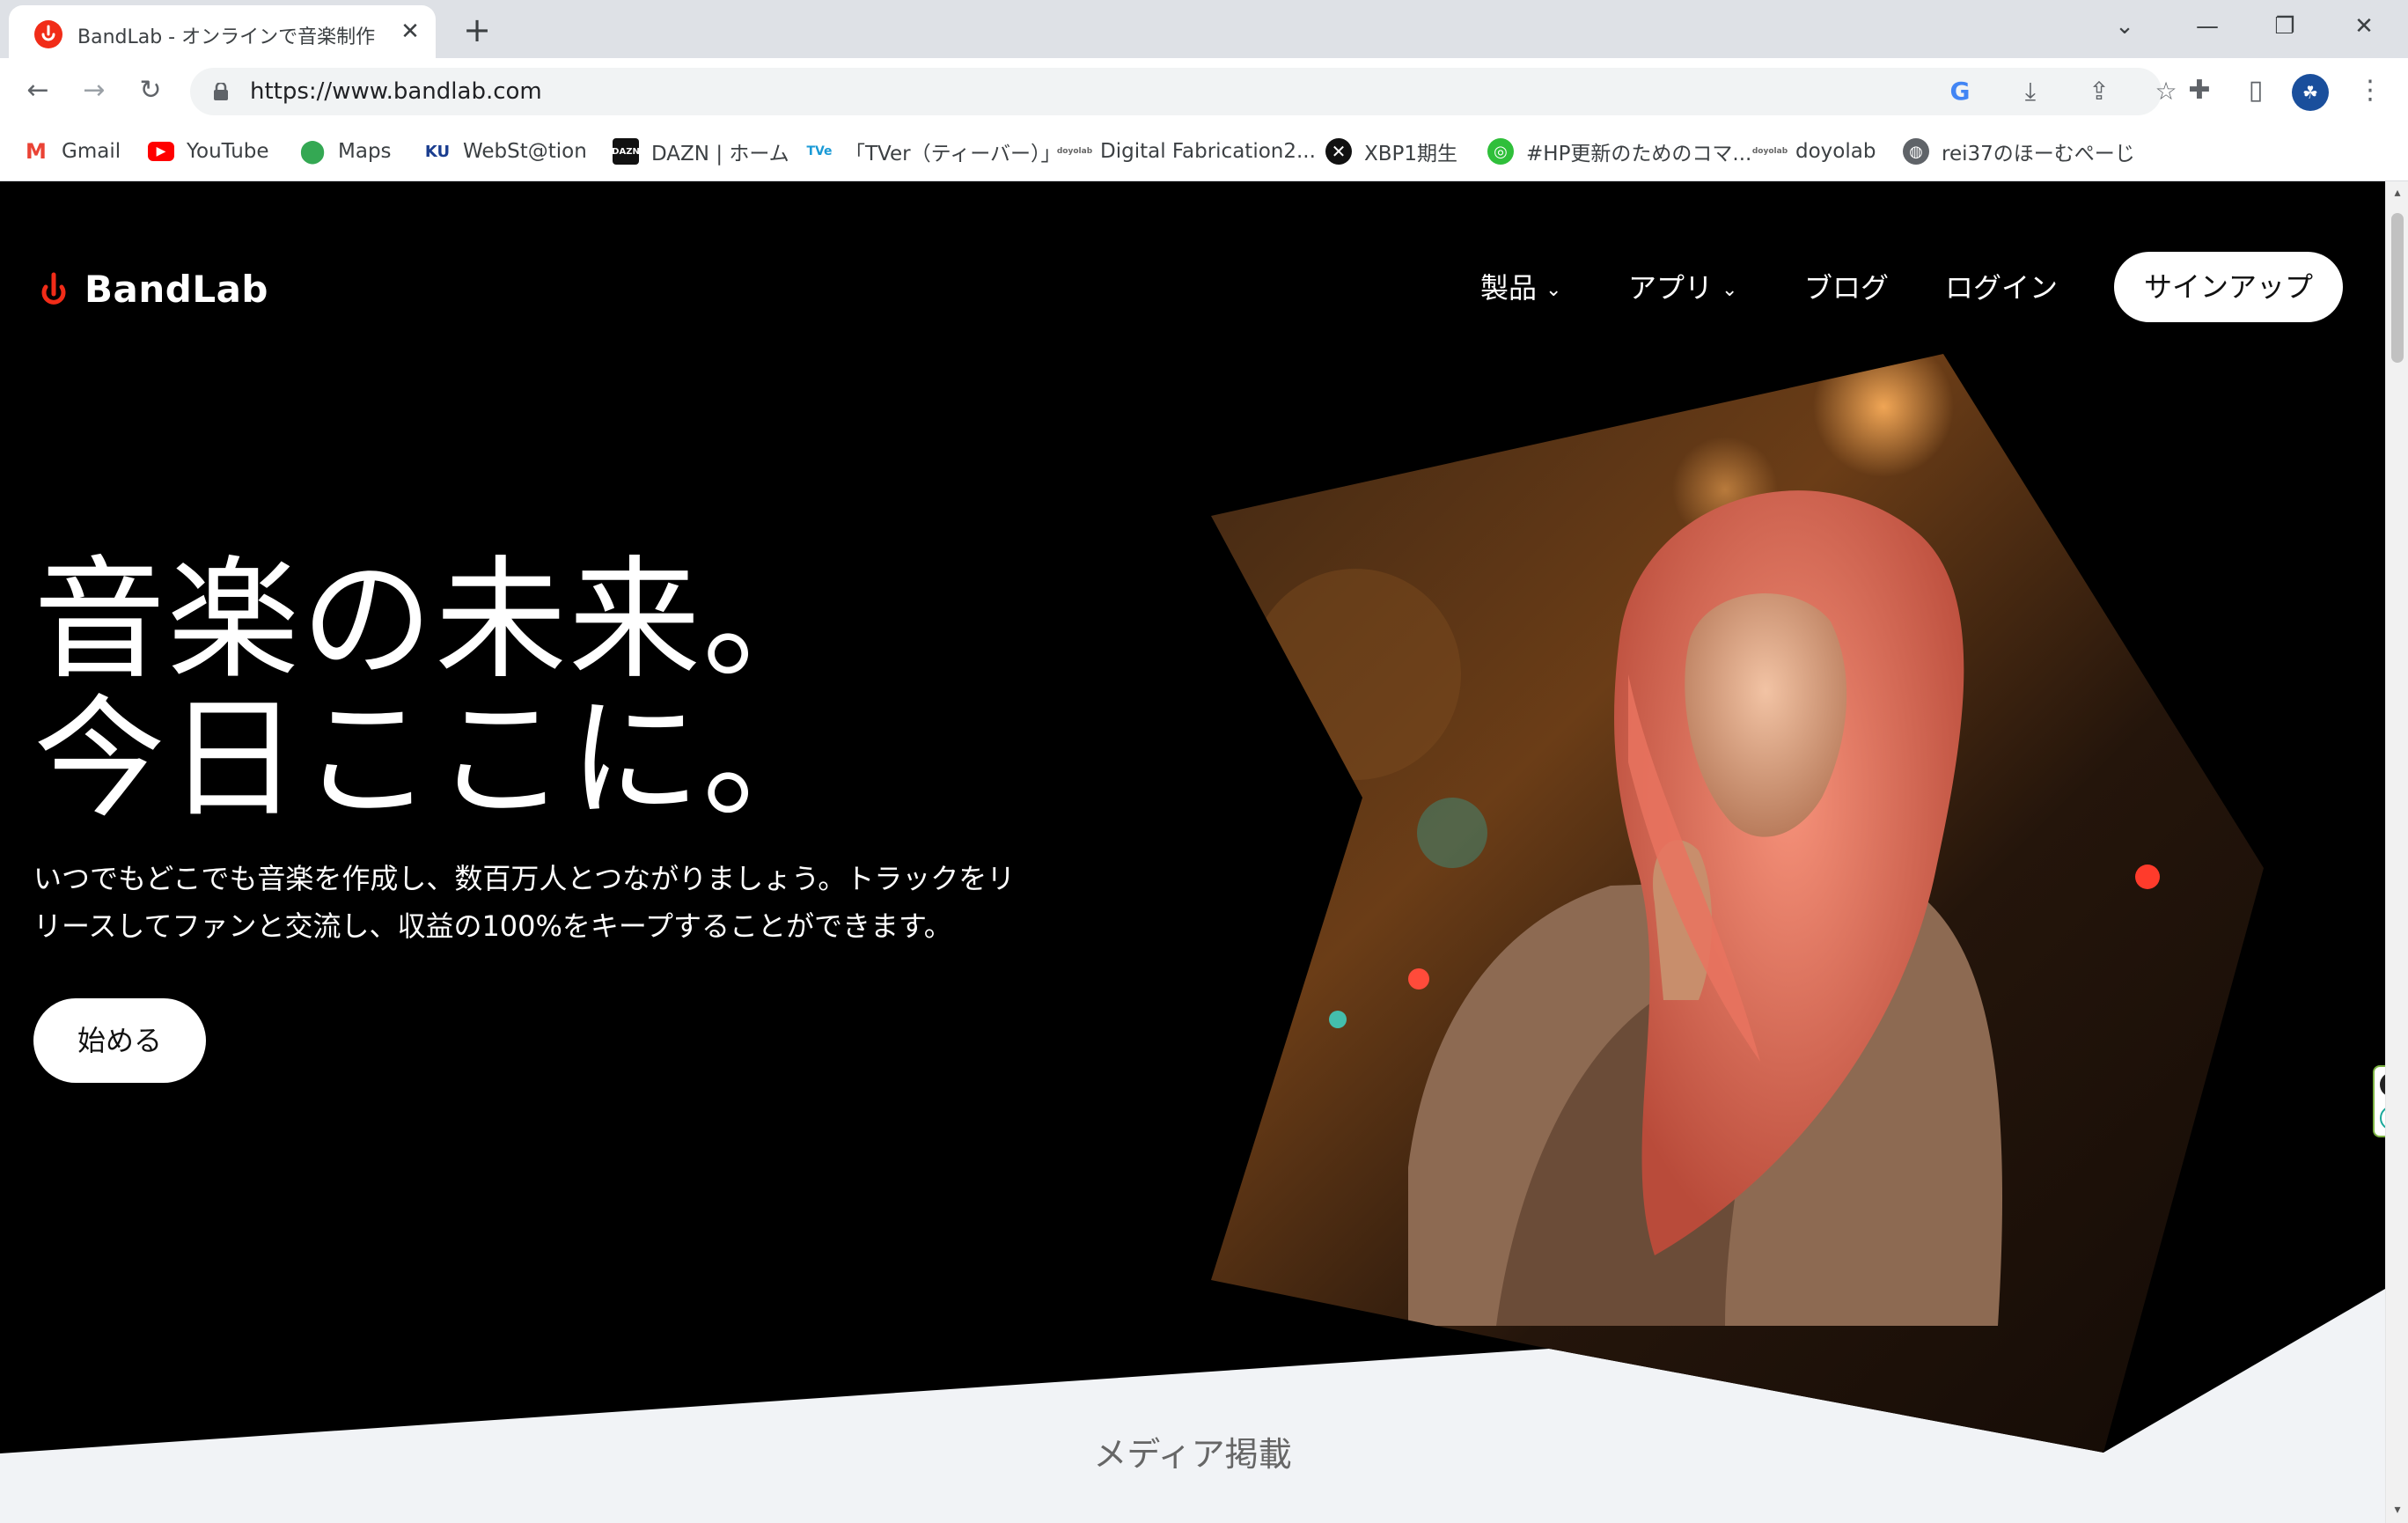  What do you see at coordinates (1671, 288) in the screenshot?
I see `nav-label: アプリ` at bounding box center [1671, 288].